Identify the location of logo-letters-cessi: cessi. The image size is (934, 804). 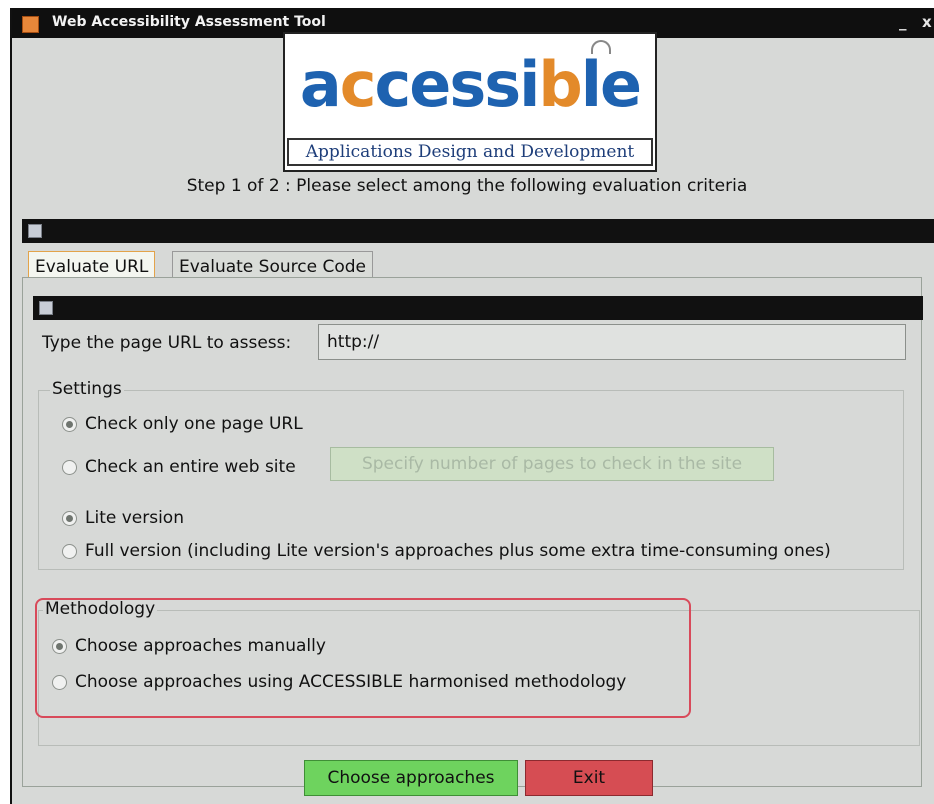
(457, 84).